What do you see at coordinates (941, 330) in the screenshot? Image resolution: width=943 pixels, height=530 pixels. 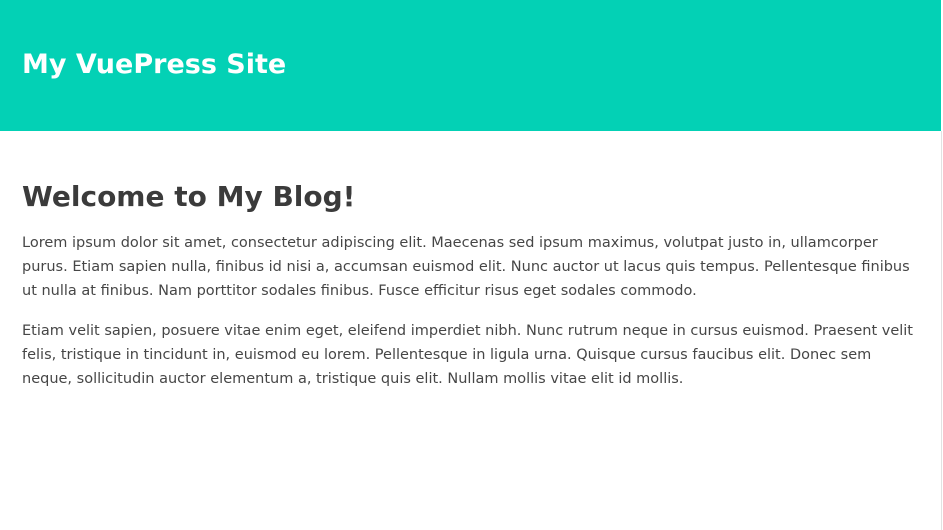 I see `content-right-border` at bounding box center [941, 330].